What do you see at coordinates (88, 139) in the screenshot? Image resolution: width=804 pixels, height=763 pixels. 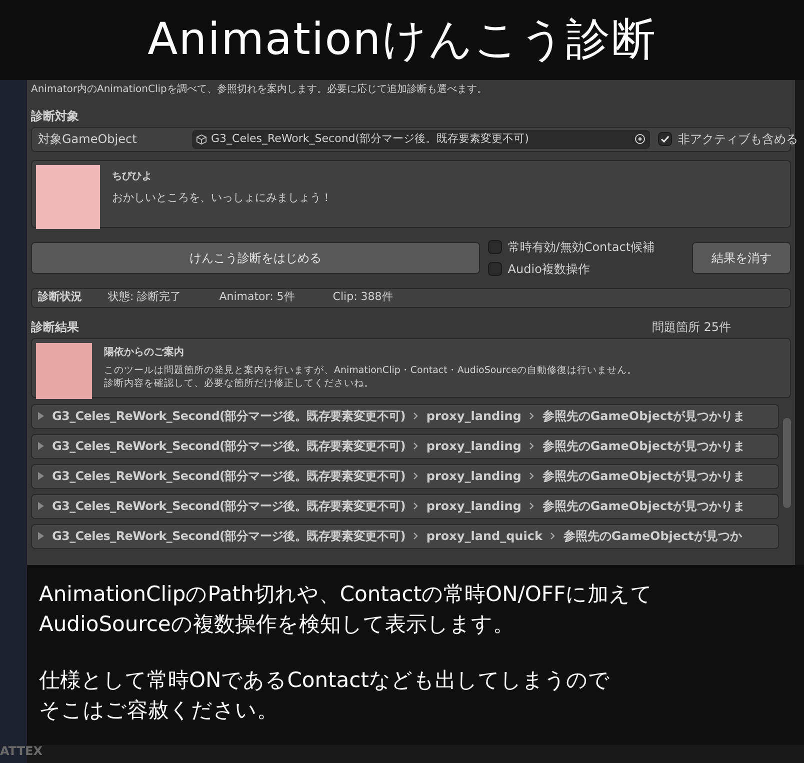 I see `field-label: 対象GameObject` at bounding box center [88, 139].